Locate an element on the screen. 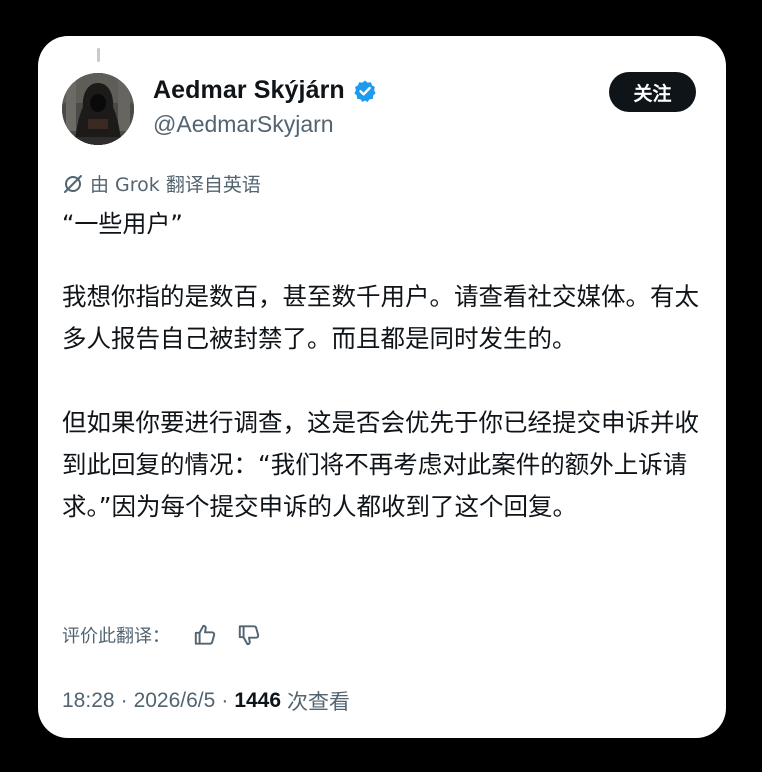 The height and width of the screenshot is (772, 762). thumbs-down-icon is located at coordinates (249, 635).